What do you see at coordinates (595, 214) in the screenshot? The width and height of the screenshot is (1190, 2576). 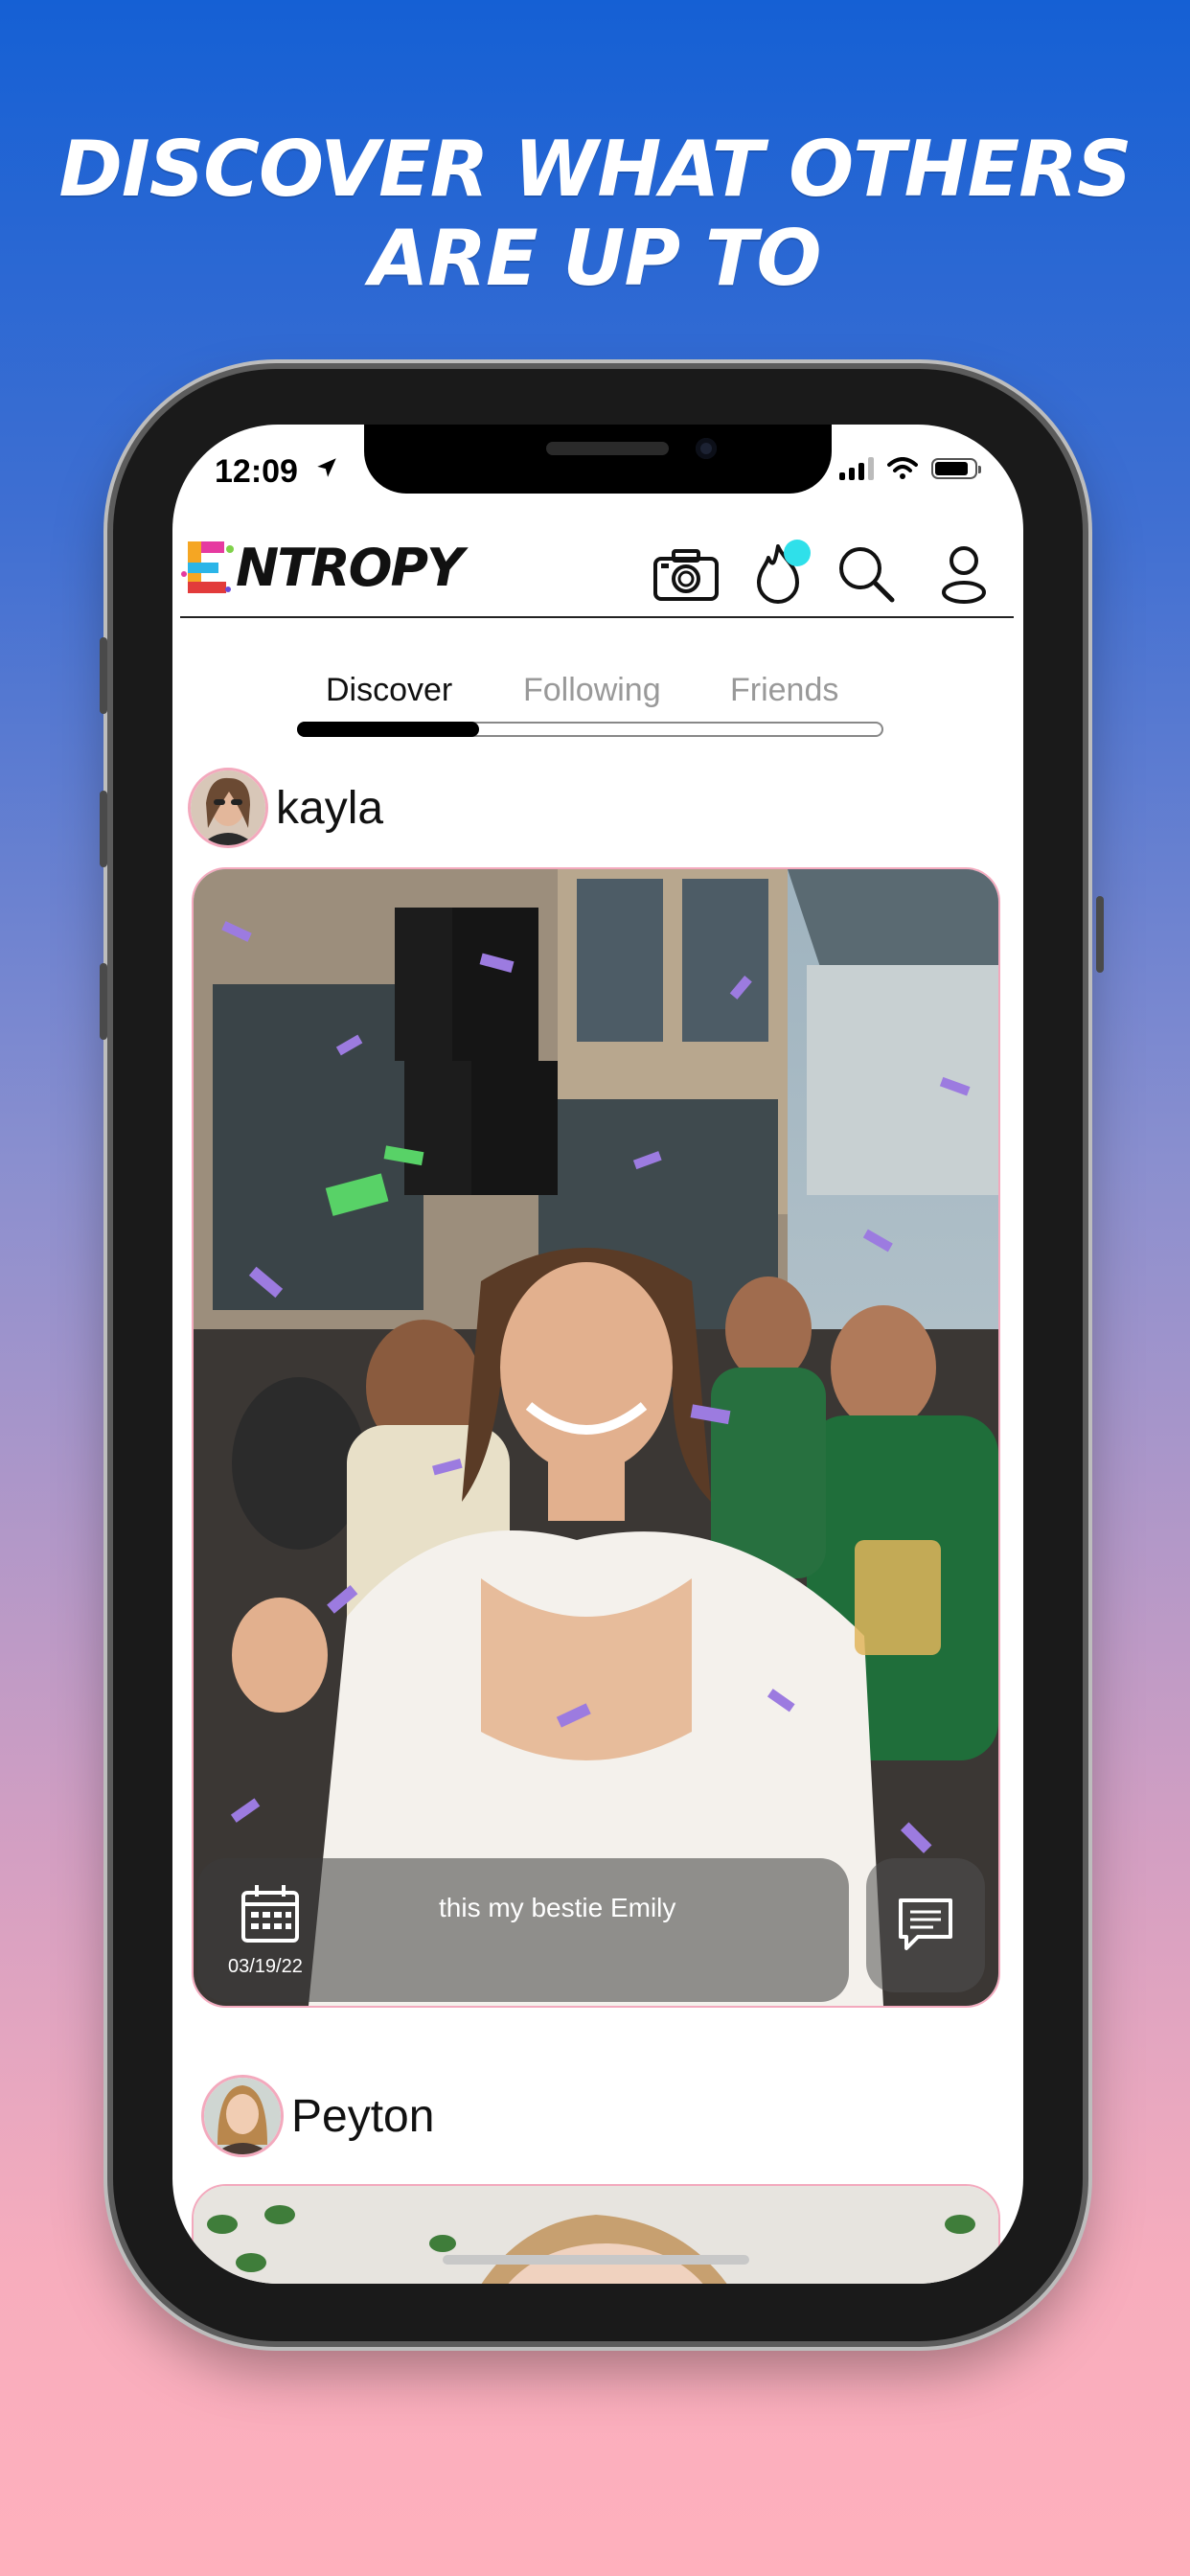 I see `headline: DISCOVER WHAT OTHERS ARE UP TO` at bounding box center [595, 214].